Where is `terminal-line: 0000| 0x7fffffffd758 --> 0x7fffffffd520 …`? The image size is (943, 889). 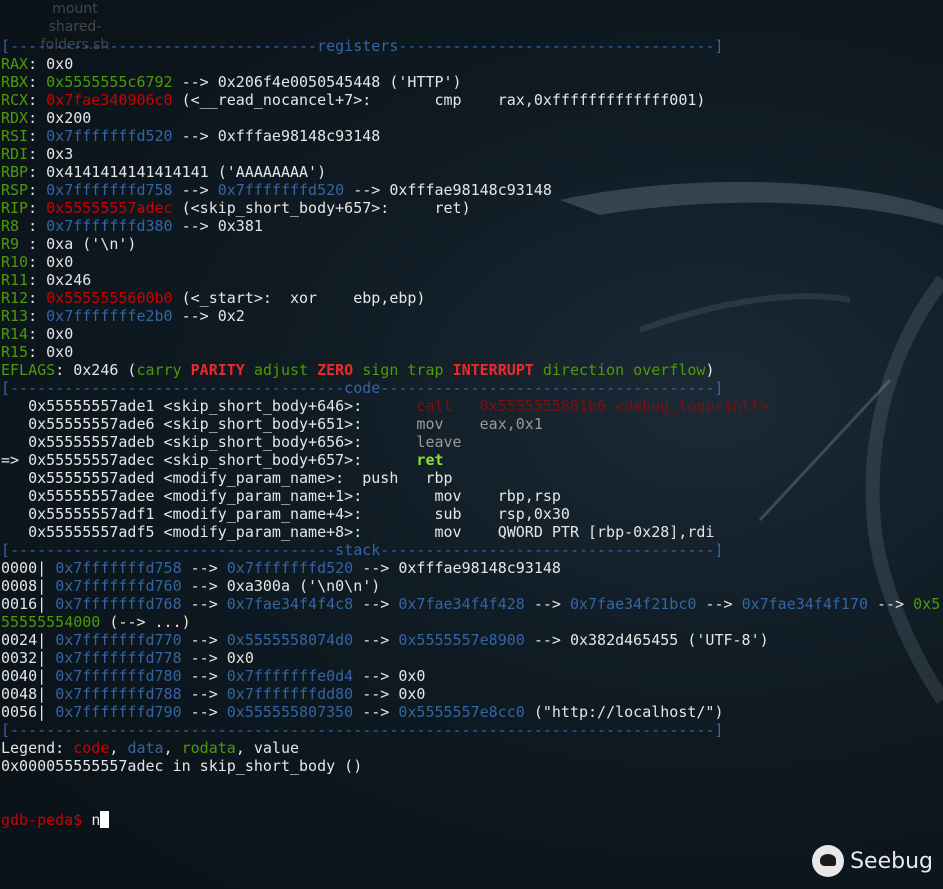 terminal-line: 0000| 0x7fffffffd758 --> 0x7fffffffd520 … is located at coordinates (470, 568).